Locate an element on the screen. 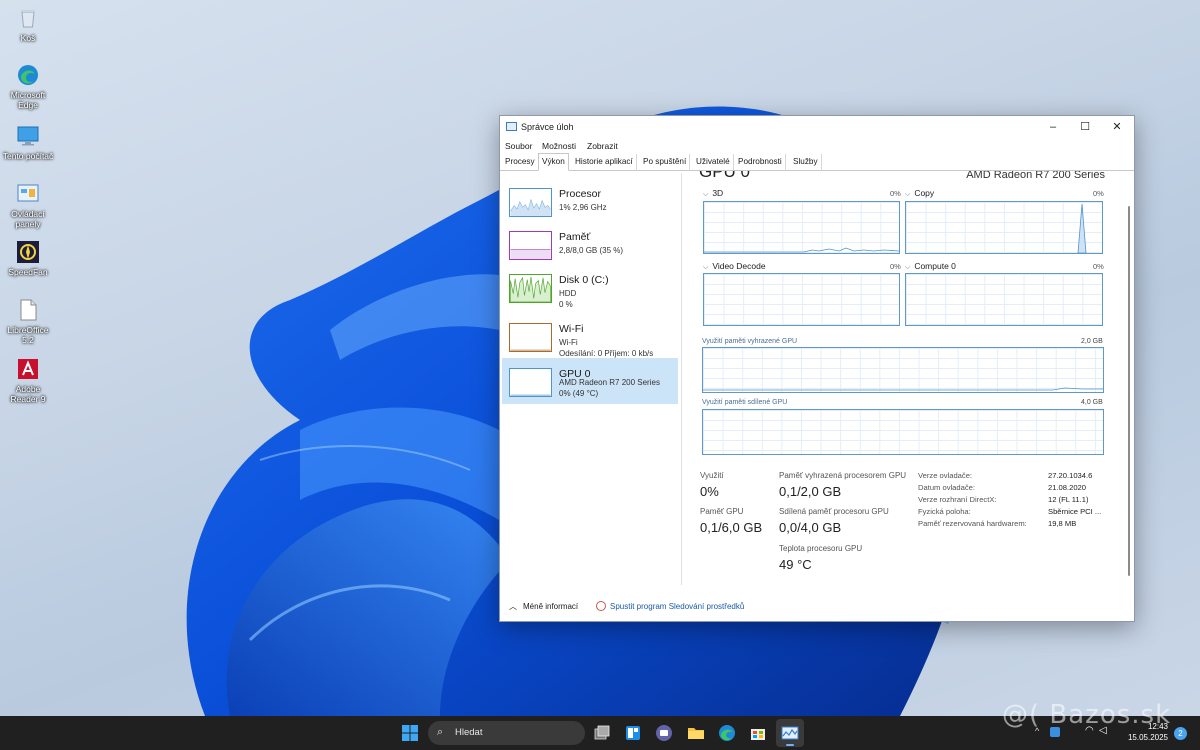  desktop-icon-adobe-reader: Adobe Reader 9 is located at coordinates (28, 380).